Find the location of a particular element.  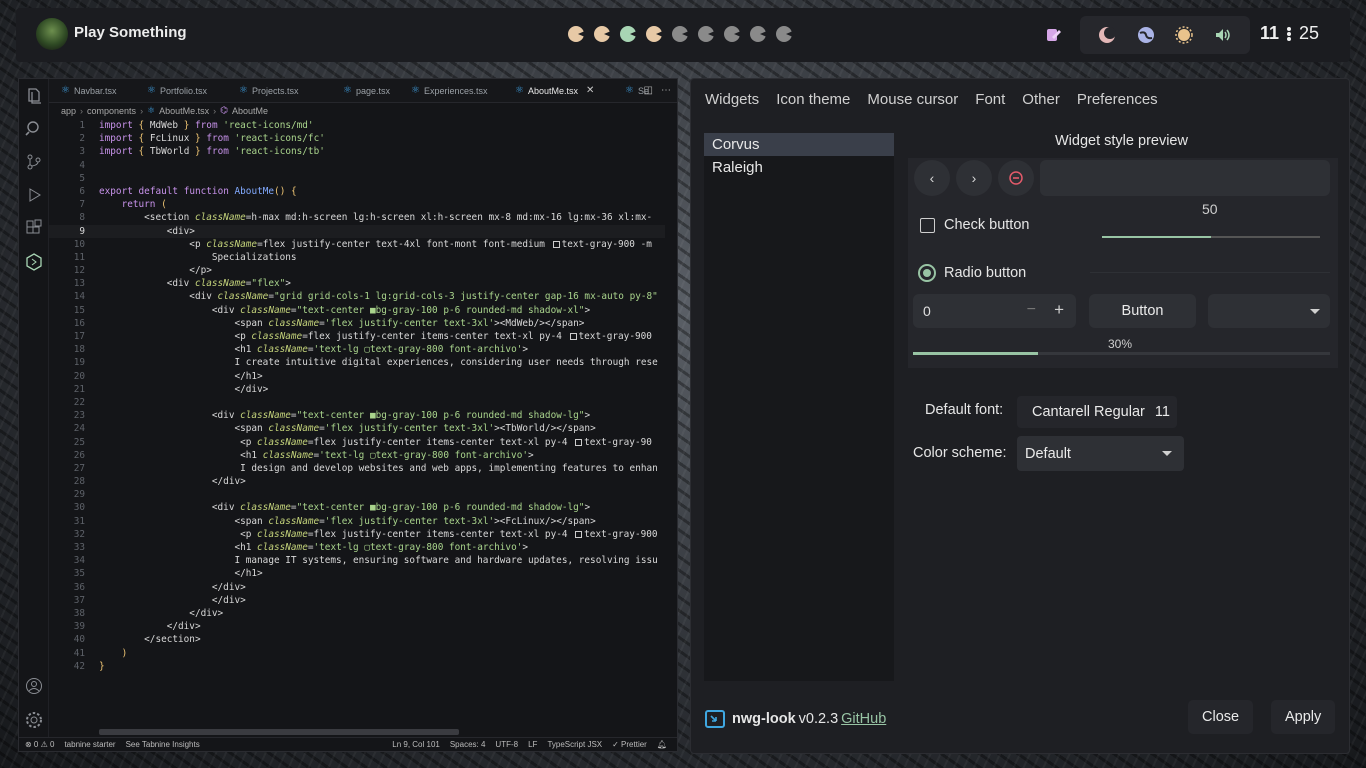

code-line: 13 <div className="flex"> is located at coordinates (357, 283).